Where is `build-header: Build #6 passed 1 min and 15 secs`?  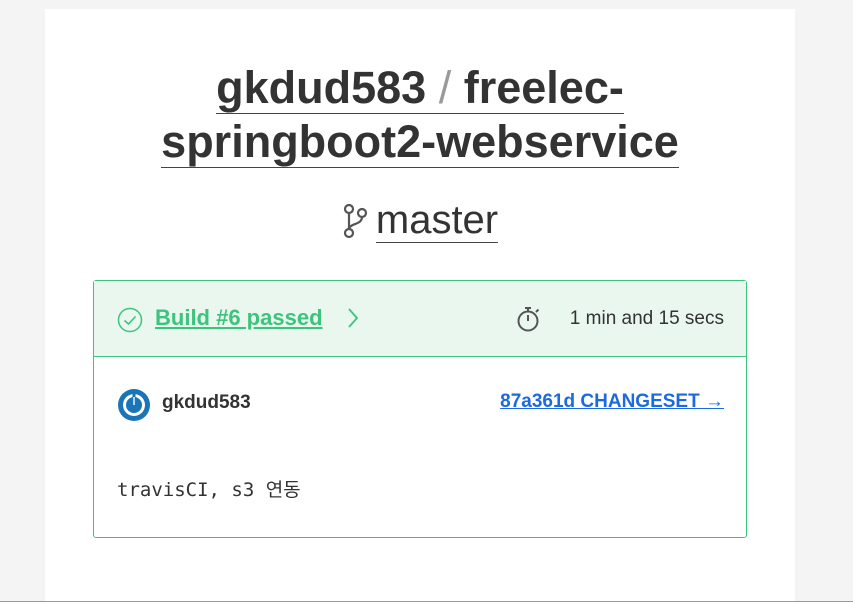 build-header: Build #6 passed 1 min and 15 secs is located at coordinates (420, 319).